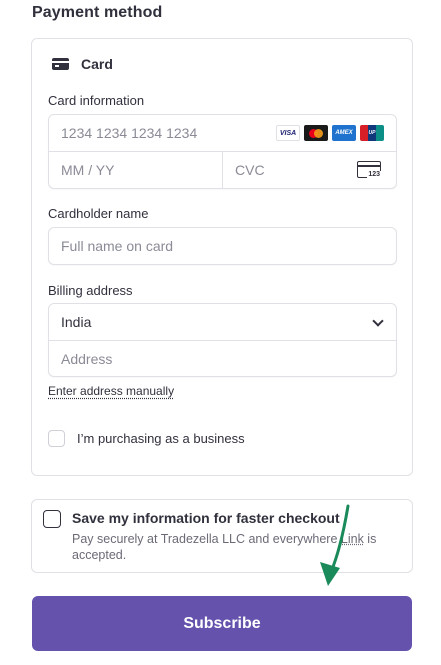 Image resolution: width=441 pixels, height=665 pixels. Describe the element at coordinates (76, 322) in the screenshot. I see `country-value: India` at that location.